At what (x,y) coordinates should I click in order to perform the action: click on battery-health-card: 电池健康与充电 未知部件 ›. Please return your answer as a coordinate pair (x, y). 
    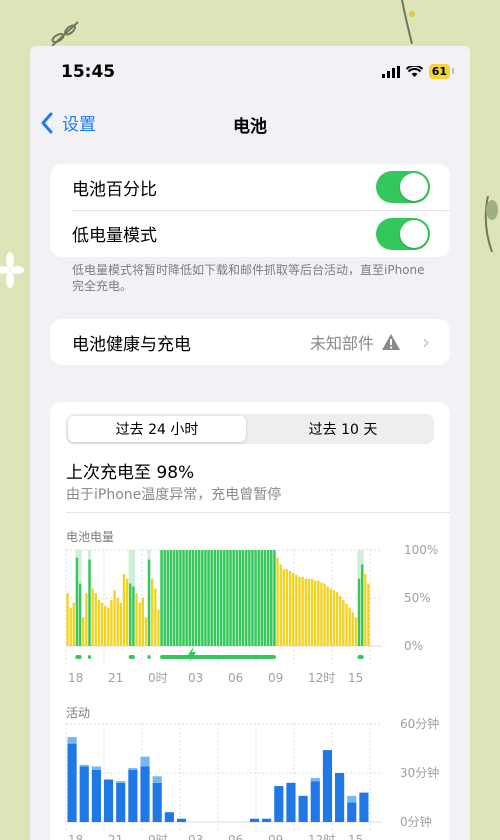
    Looking at the image, I should click on (250, 342).